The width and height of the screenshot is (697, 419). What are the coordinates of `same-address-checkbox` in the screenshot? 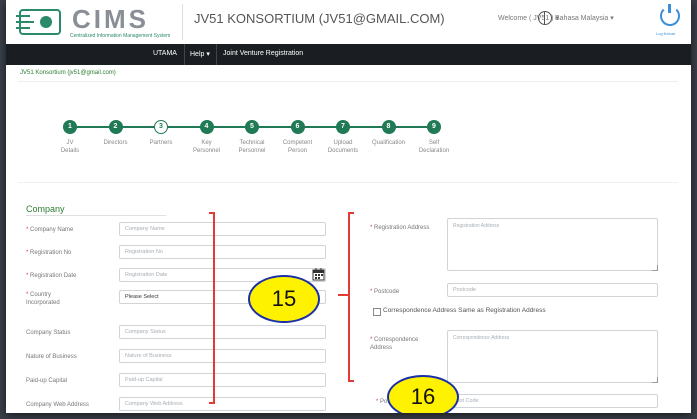 It's located at (377, 312).